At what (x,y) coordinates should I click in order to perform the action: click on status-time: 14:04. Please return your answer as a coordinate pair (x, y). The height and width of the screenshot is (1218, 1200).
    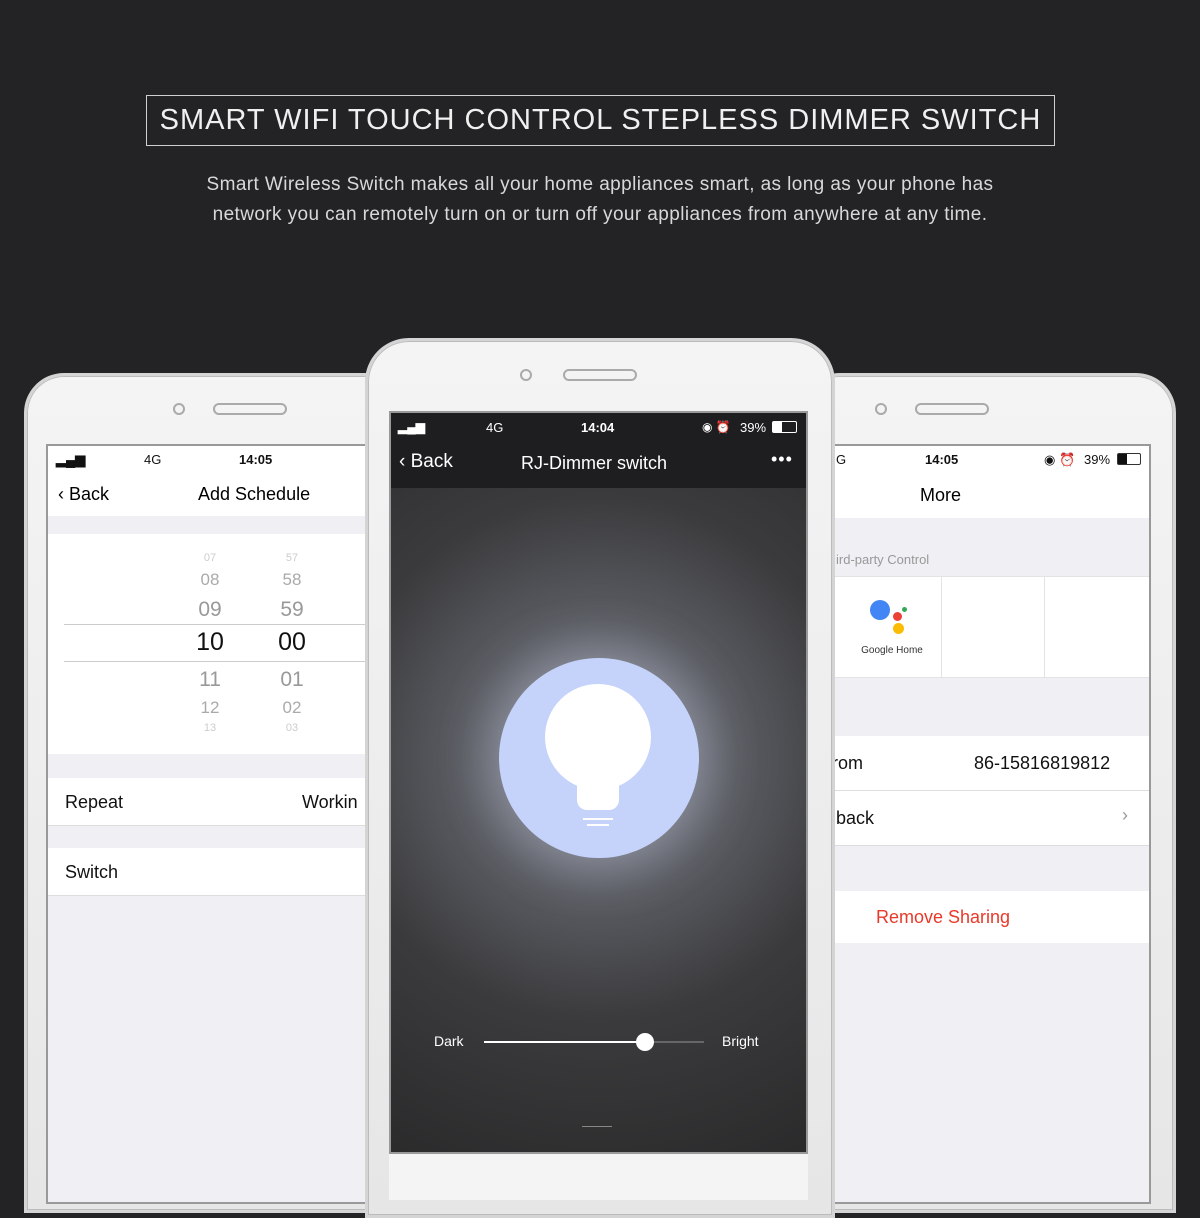
    Looking at the image, I should click on (598, 427).